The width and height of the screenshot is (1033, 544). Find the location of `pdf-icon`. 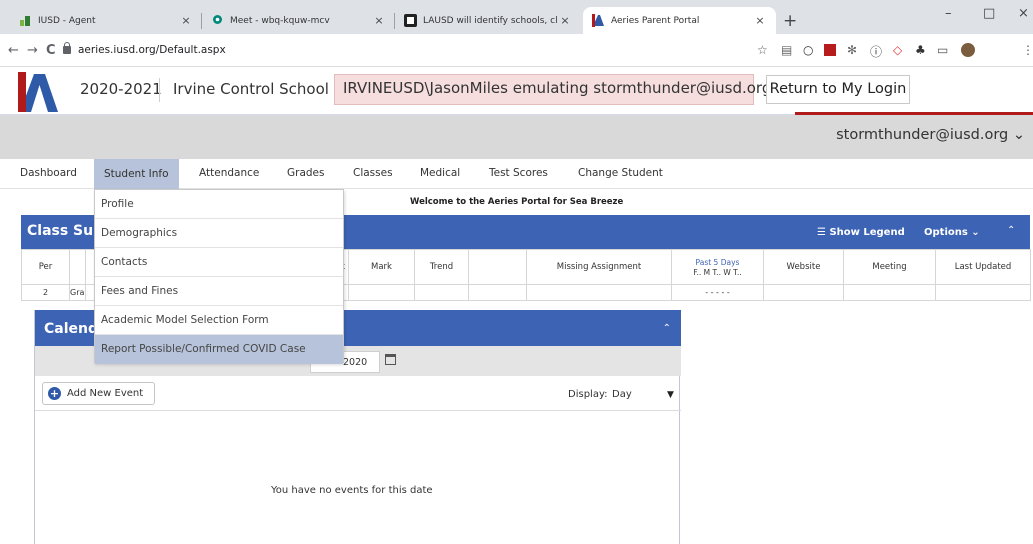

pdf-icon is located at coordinates (830, 50).